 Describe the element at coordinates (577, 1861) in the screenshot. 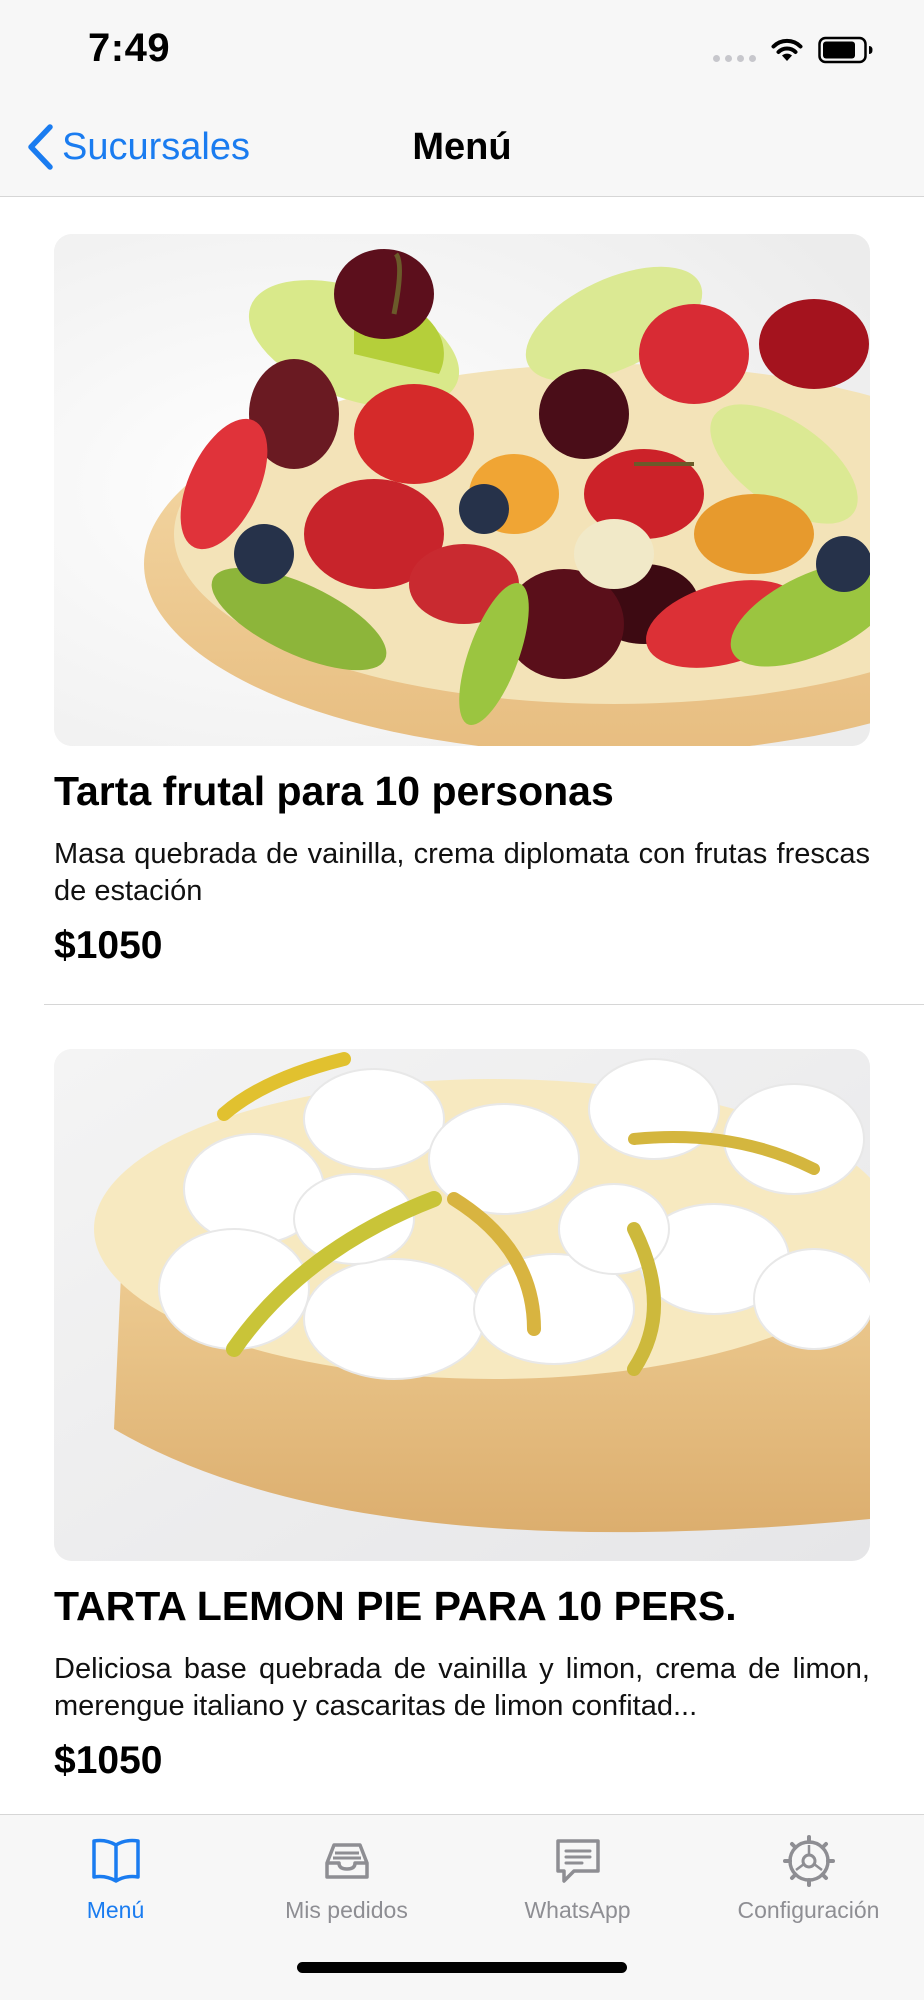

I see `chat-bubble-icon` at that location.